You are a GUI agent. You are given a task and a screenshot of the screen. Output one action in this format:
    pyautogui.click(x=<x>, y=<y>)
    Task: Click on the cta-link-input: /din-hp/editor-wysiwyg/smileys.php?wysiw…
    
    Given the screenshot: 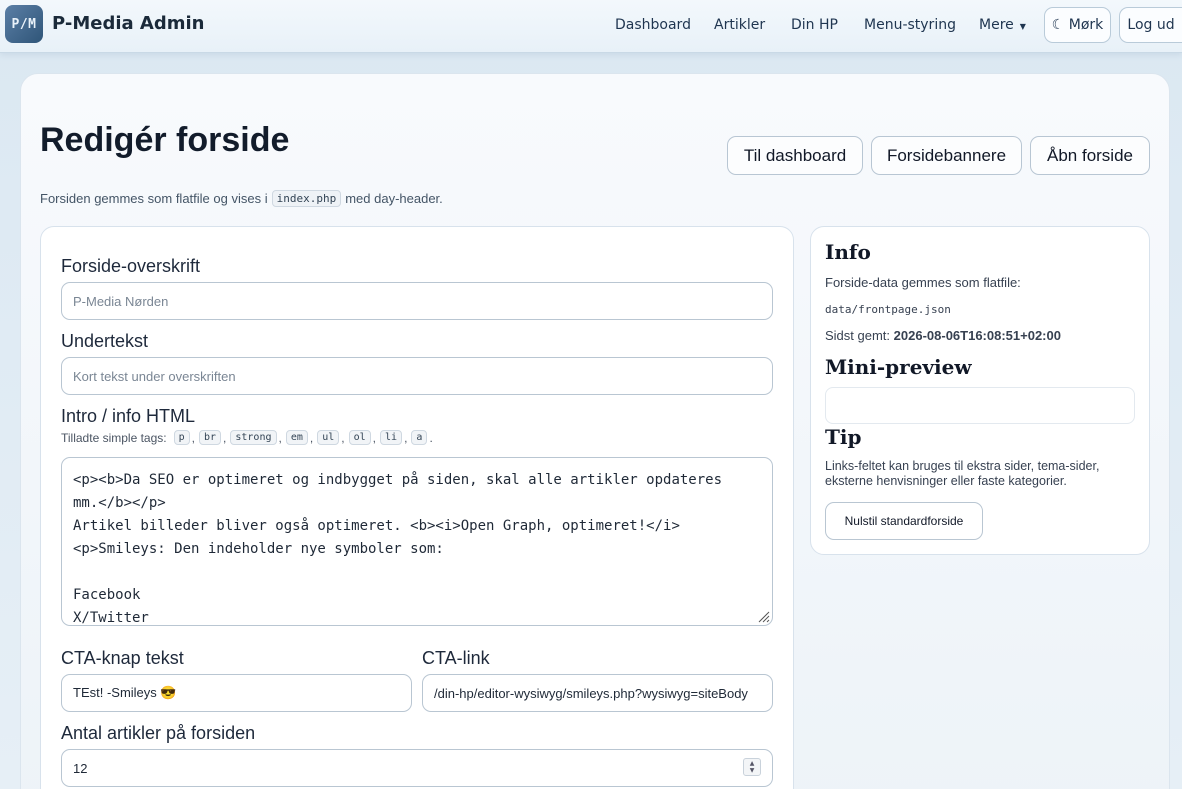 What is the action you would take?
    pyautogui.click(x=597, y=693)
    